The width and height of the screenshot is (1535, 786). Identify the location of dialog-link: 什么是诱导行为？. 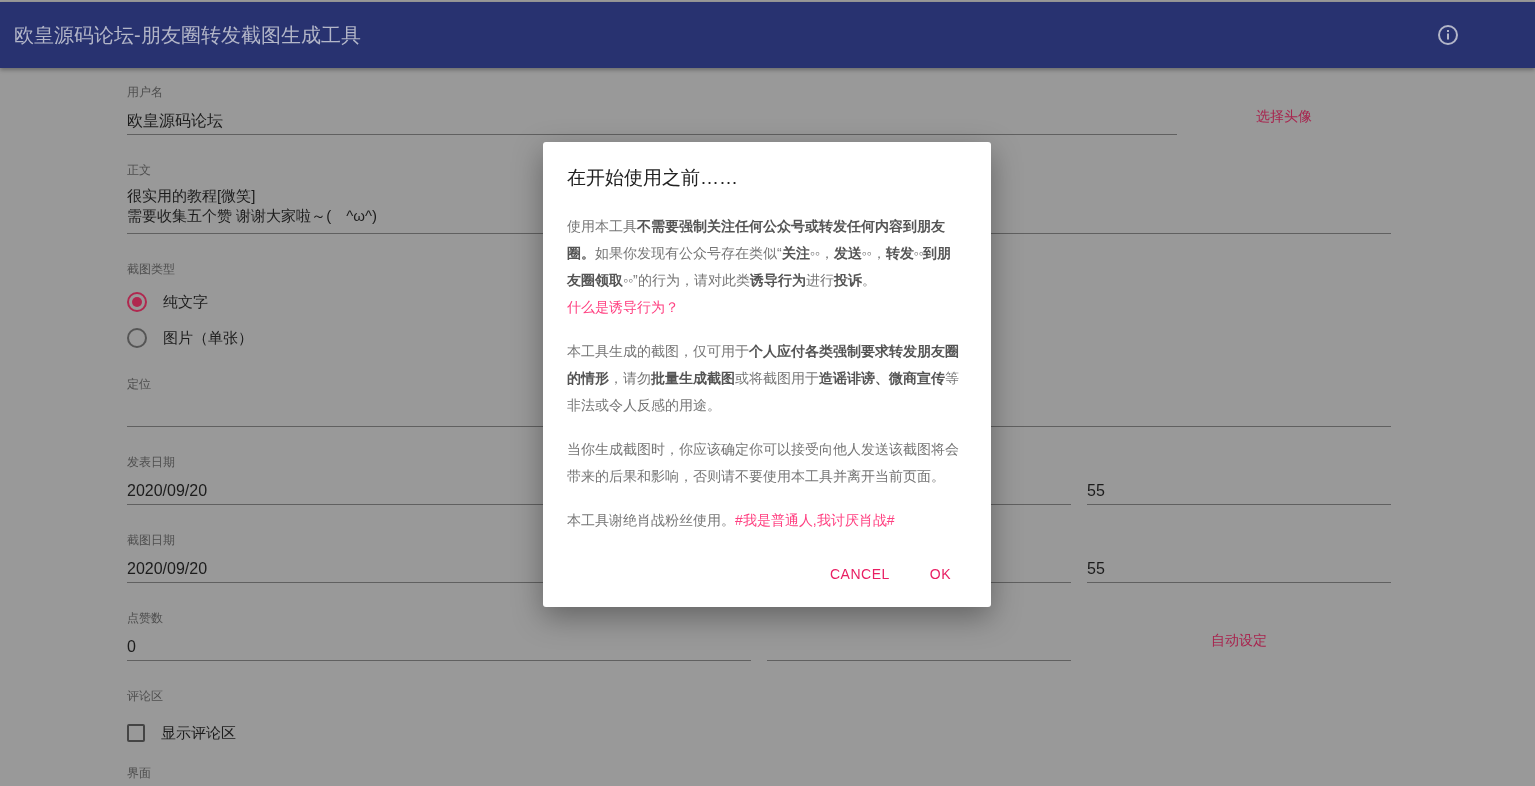
(623, 306).